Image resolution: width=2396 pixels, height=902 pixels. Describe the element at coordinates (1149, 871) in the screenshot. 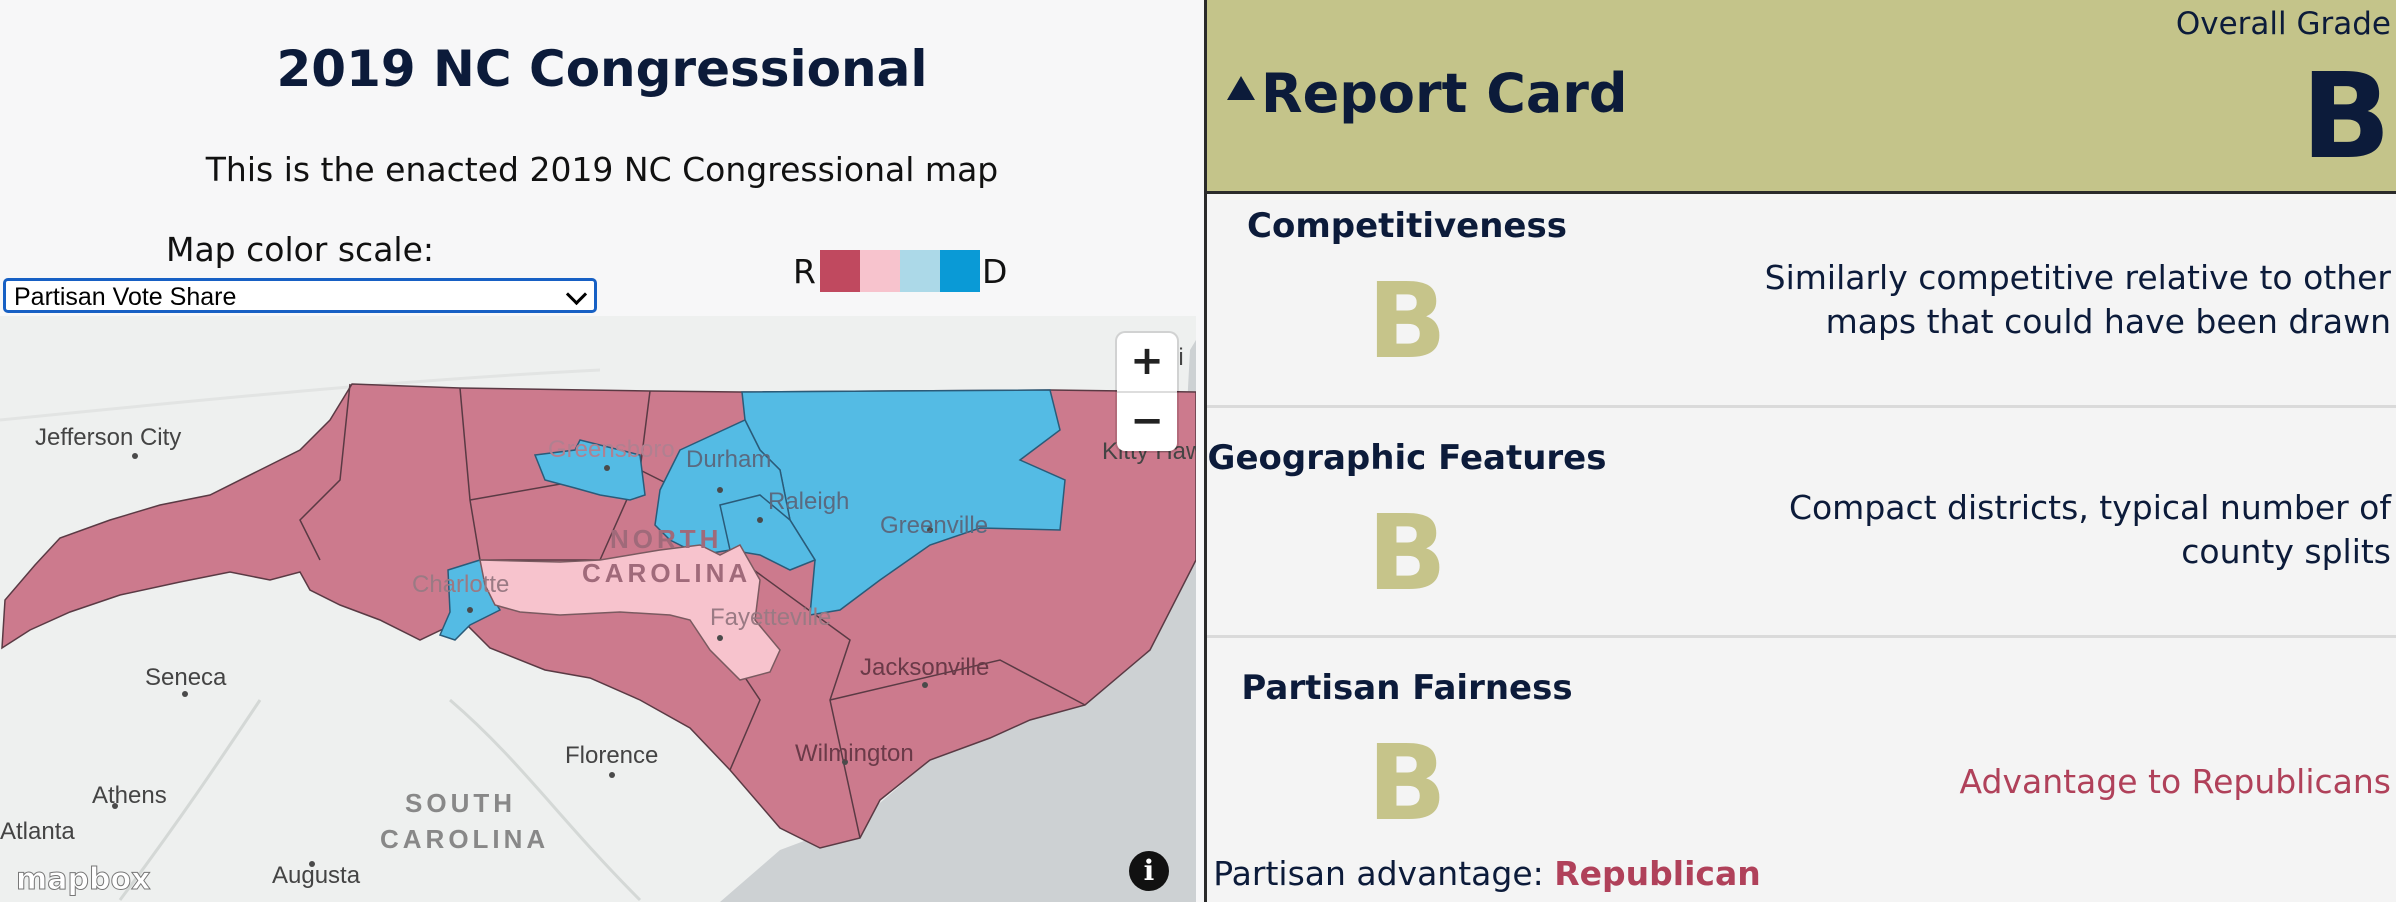

I see `info-icon: i` at that location.